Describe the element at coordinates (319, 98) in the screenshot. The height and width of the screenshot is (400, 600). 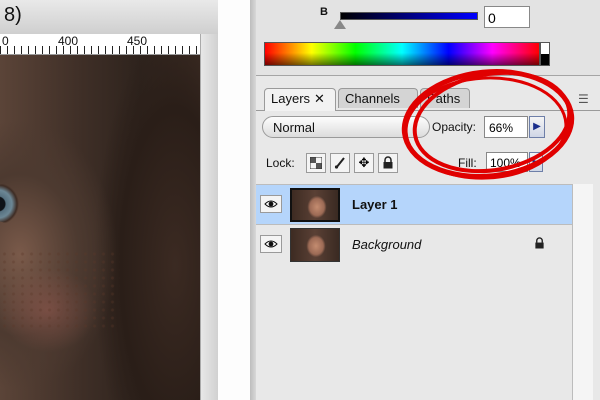
I see `close-icon: ✕` at that location.